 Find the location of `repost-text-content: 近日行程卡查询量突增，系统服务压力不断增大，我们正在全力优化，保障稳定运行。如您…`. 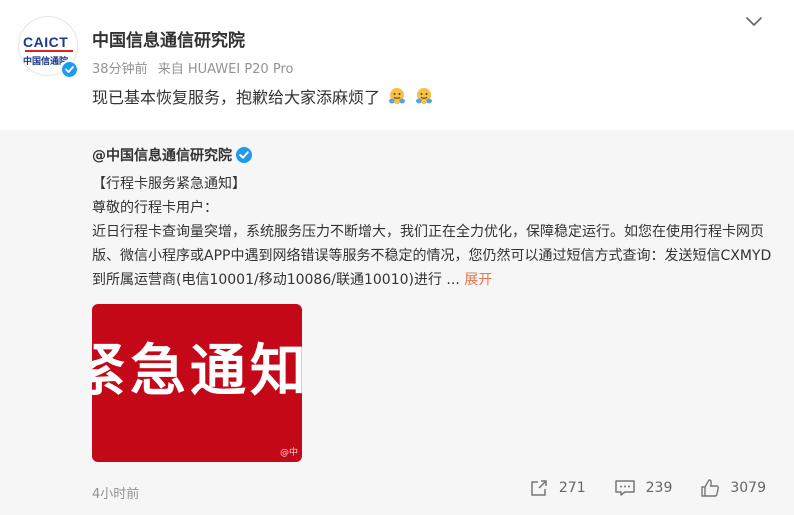

repost-text-content: 近日行程卡查询量突增，系统服务压力不断增大，我们正在全力优化，保障稳定运行。如您… is located at coordinates (432, 256).